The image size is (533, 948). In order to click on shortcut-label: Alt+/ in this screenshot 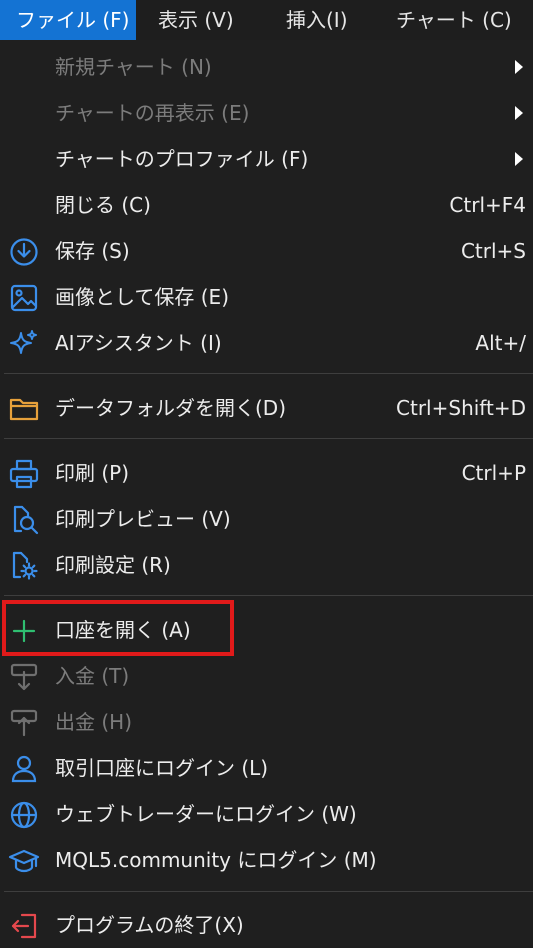, I will do `click(500, 343)`.